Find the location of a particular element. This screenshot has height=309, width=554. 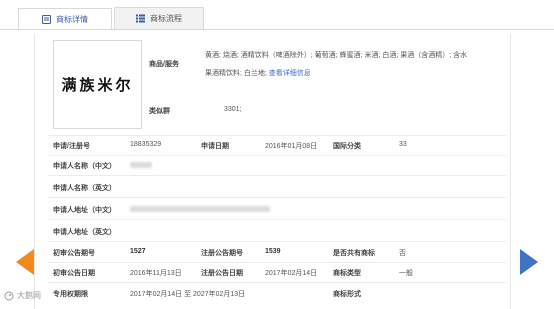

class-label: 类似群 is located at coordinates (159, 111).